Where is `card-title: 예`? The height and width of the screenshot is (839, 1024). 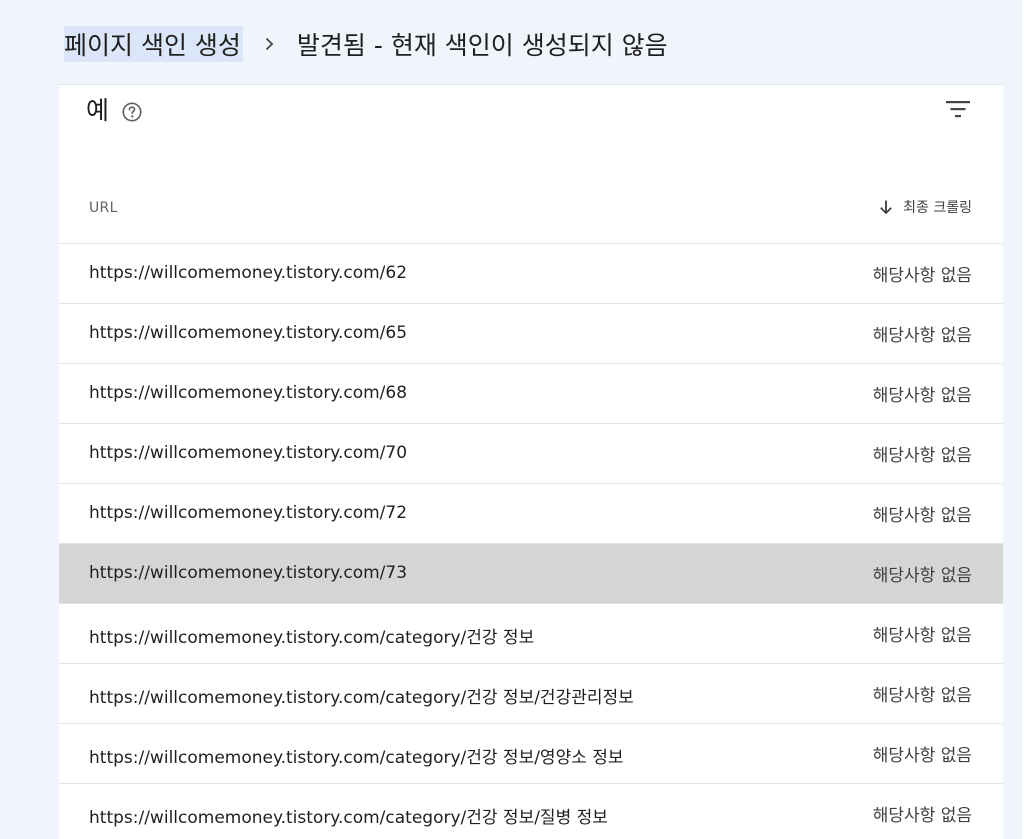 card-title: 예 is located at coordinates (98, 110).